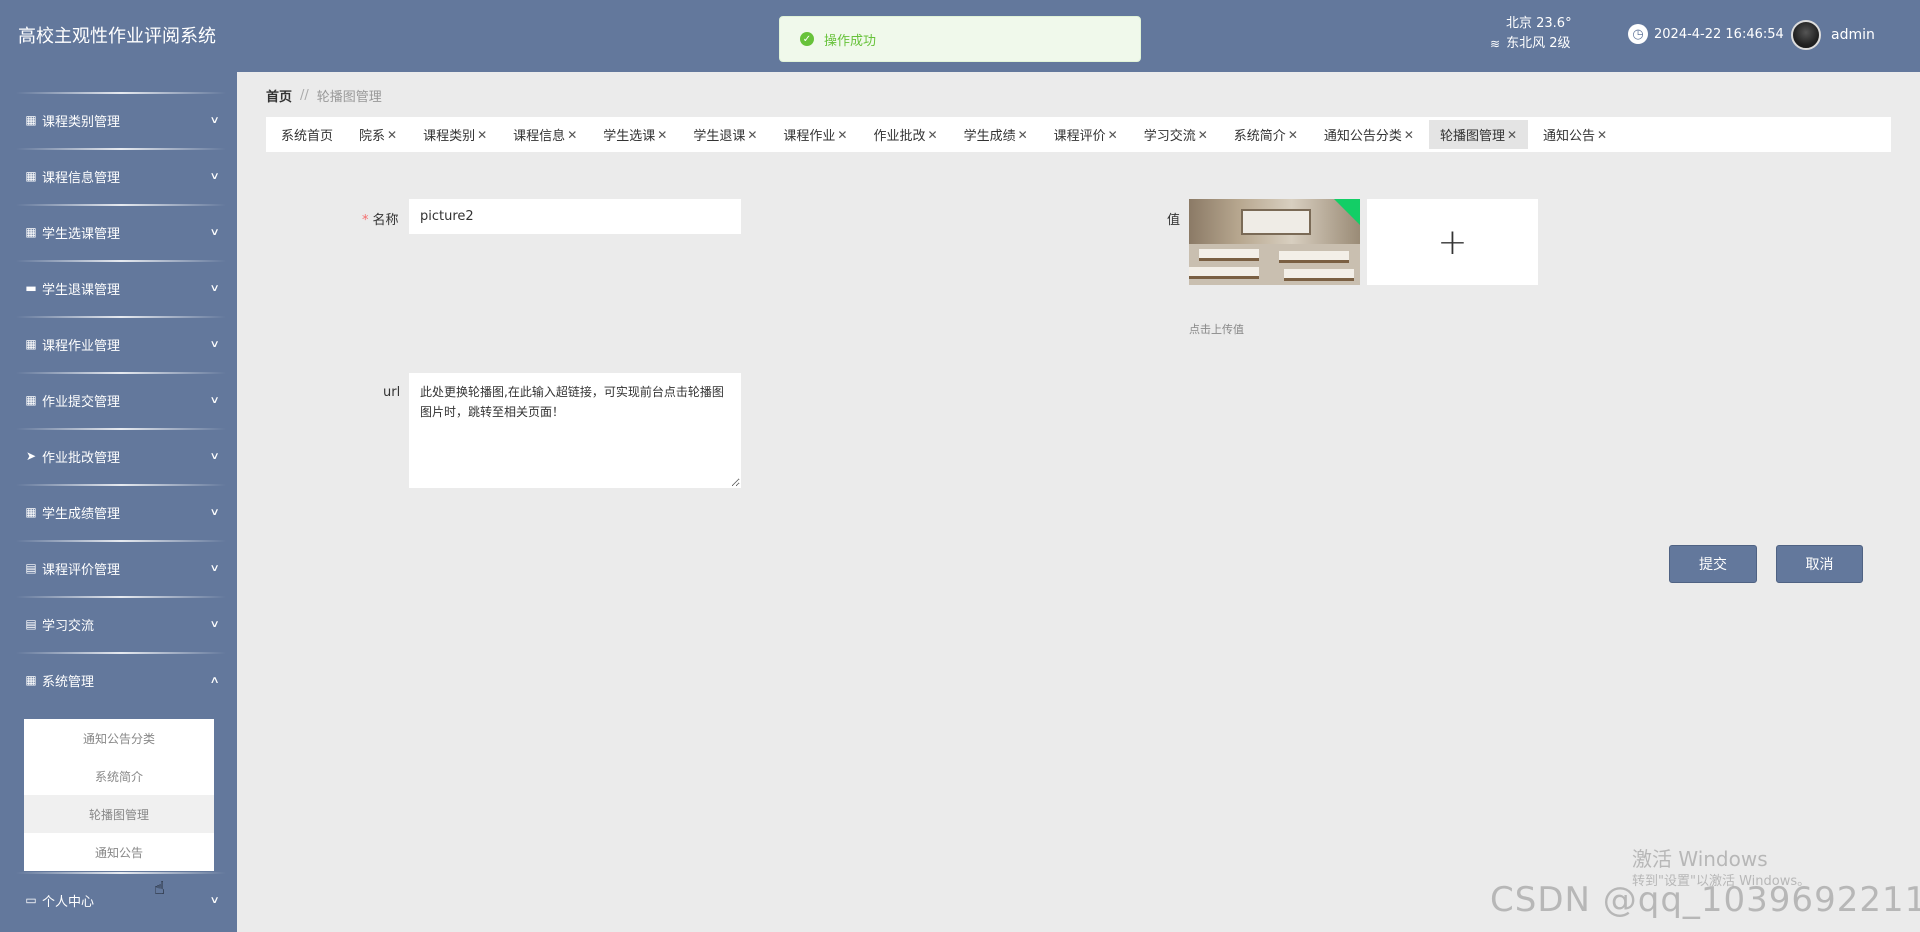 This screenshot has width=1920, height=932. What do you see at coordinates (1274, 242) in the screenshot?
I see `uploaded-image-thumbnail` at bounding box center [1274, 242].